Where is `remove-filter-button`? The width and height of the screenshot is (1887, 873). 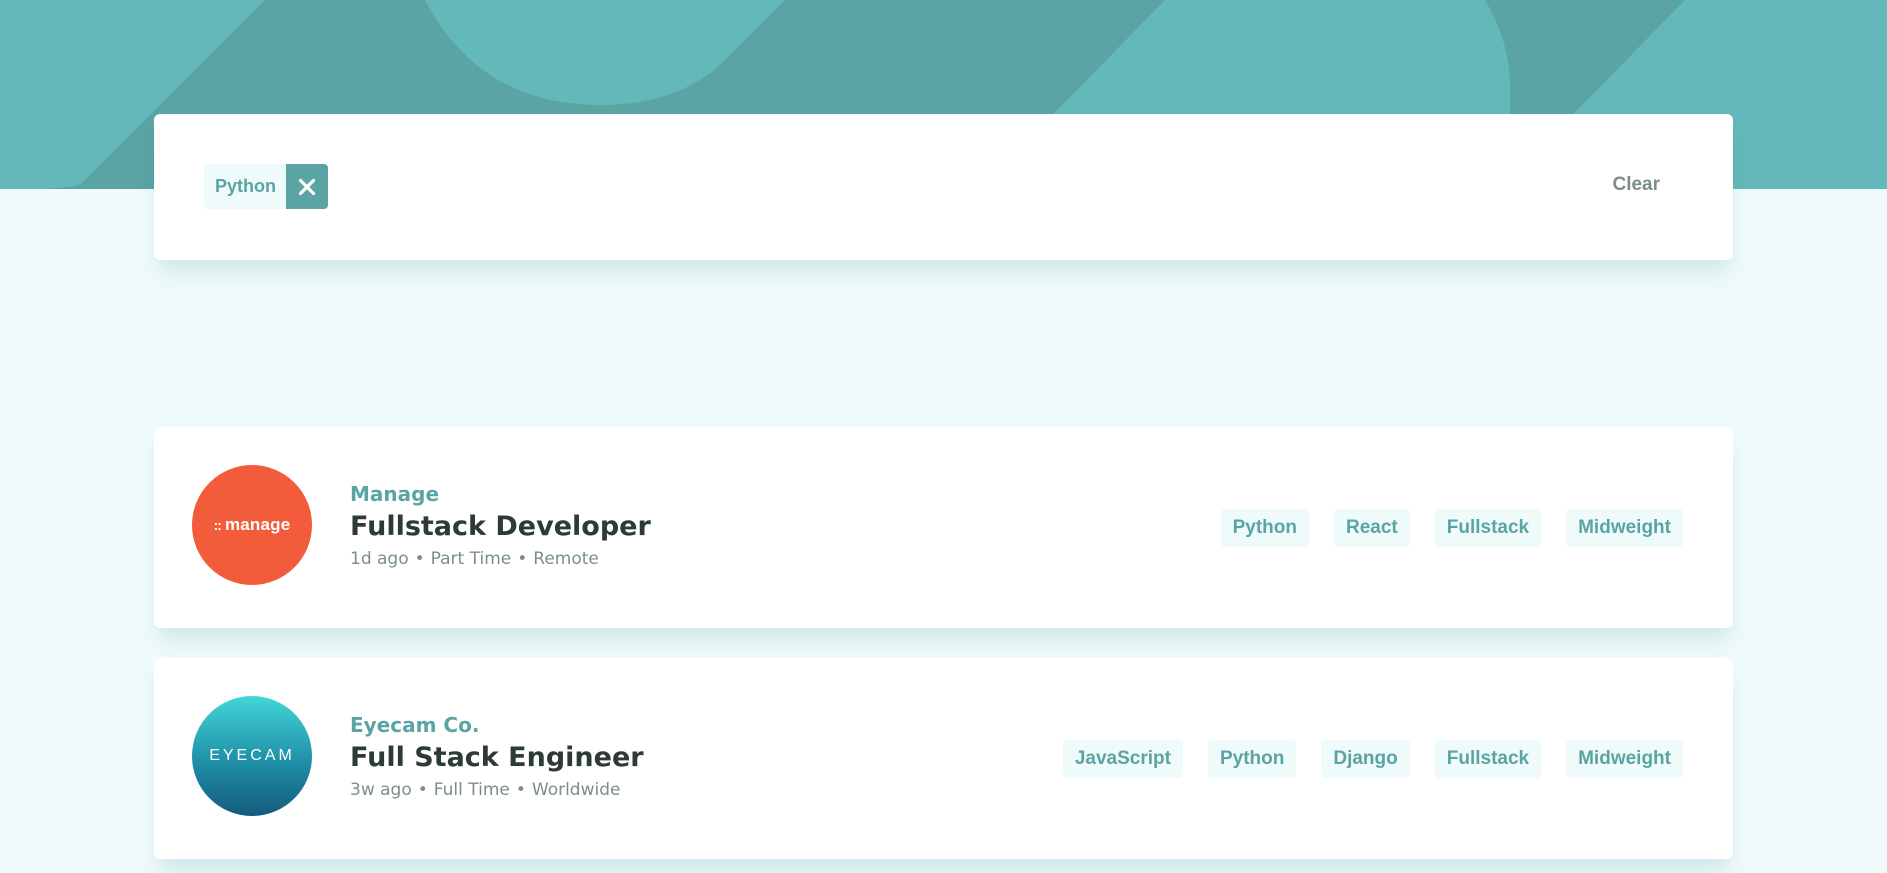
remove-filter-button is located at coordinates (307, 186).